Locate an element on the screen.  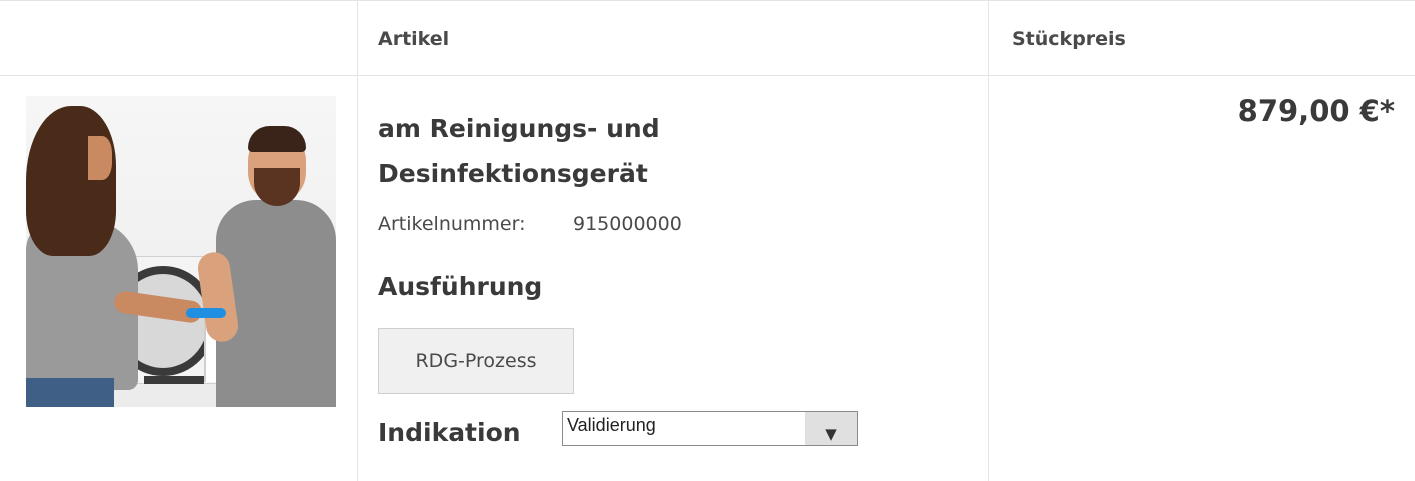
header-unit-price: Stückpreis is located at coordinates (1069, 39).